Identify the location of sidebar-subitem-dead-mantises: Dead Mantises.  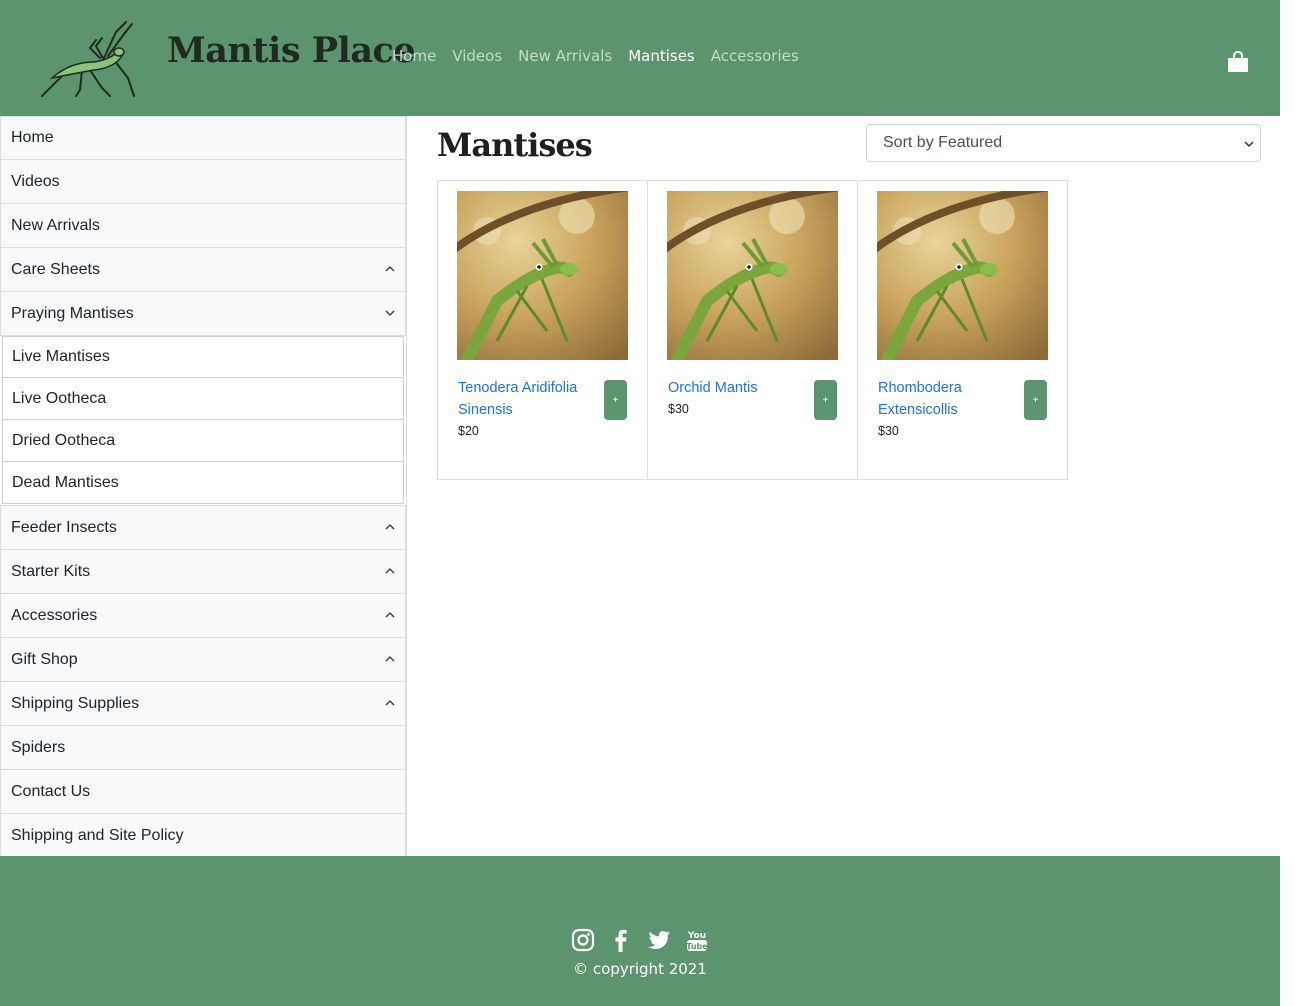
(203, 483).